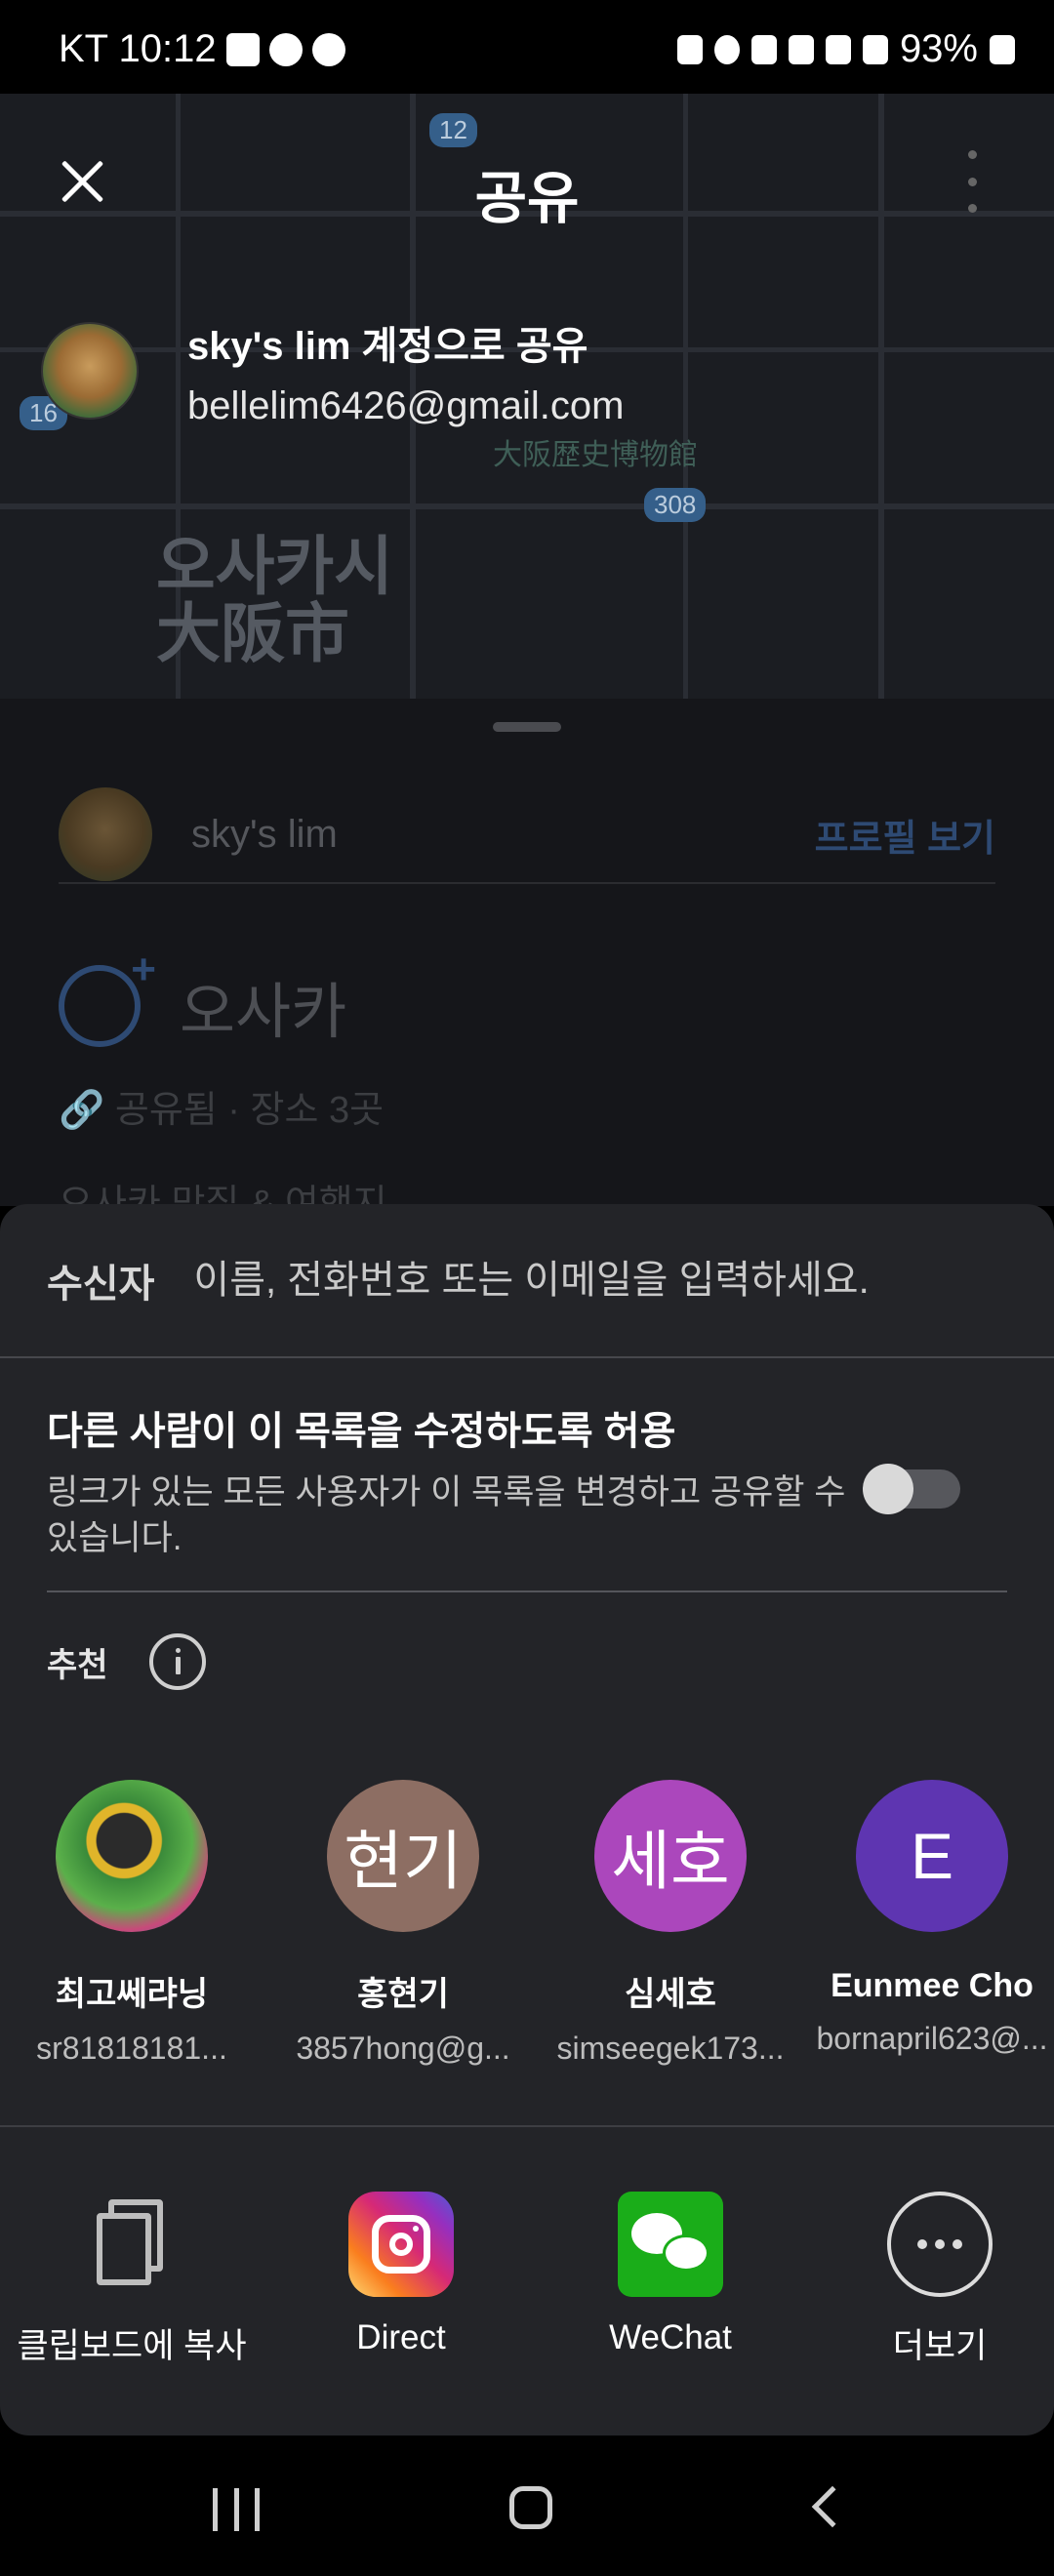 Image resolution: width=1054 pixels, height=2576 pixels. What do you see at coordinates (177, 1661) in the screenshot?
I see `info-icon` at bounding box center [177, 1661].